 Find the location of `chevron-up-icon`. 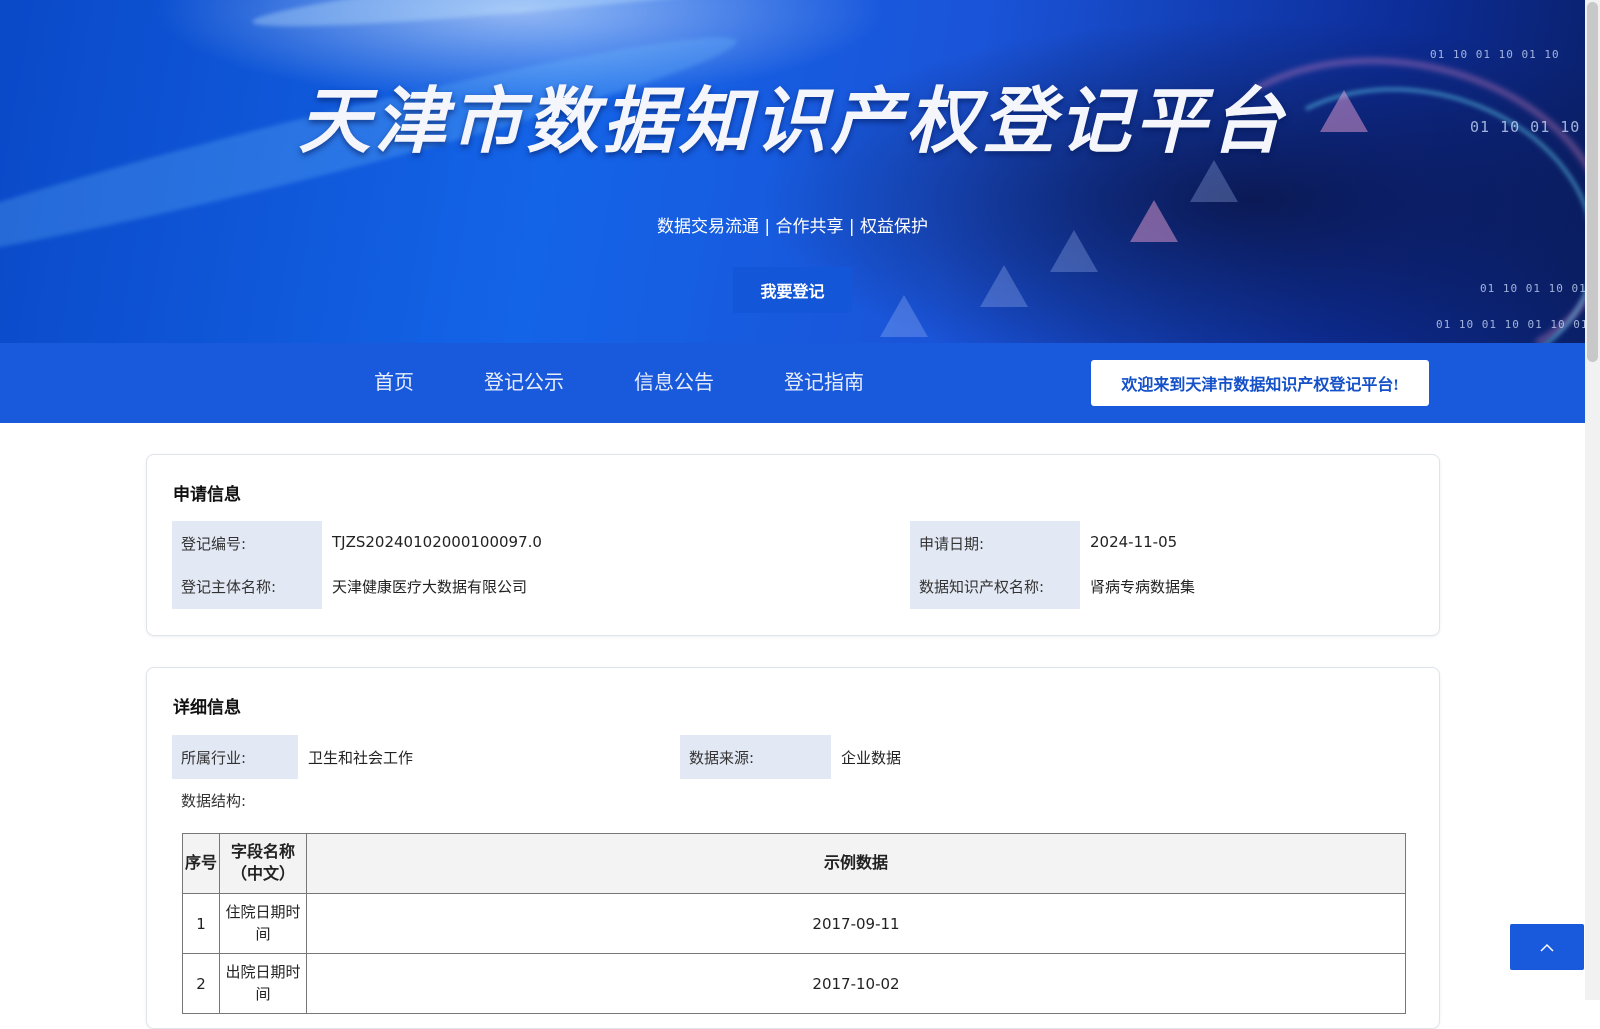

chevron-up-icon is located at coordinates (1547, 947).